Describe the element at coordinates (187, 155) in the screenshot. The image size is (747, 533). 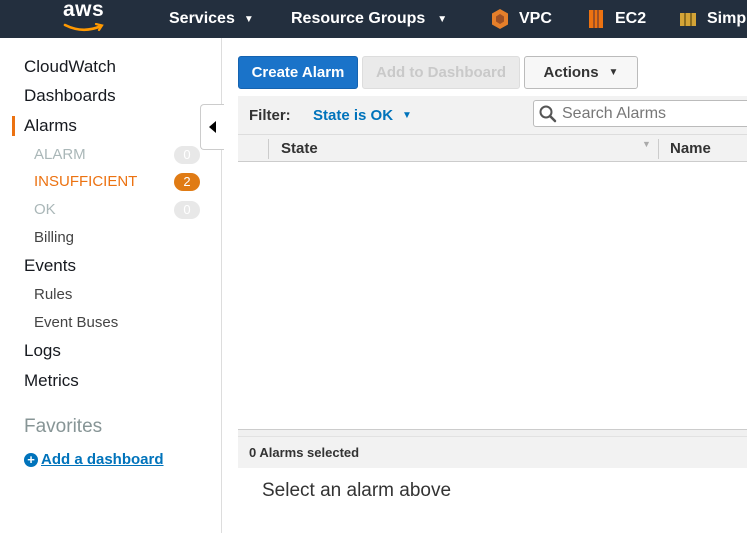
I see `alarm-count-badge: 0` at that location.